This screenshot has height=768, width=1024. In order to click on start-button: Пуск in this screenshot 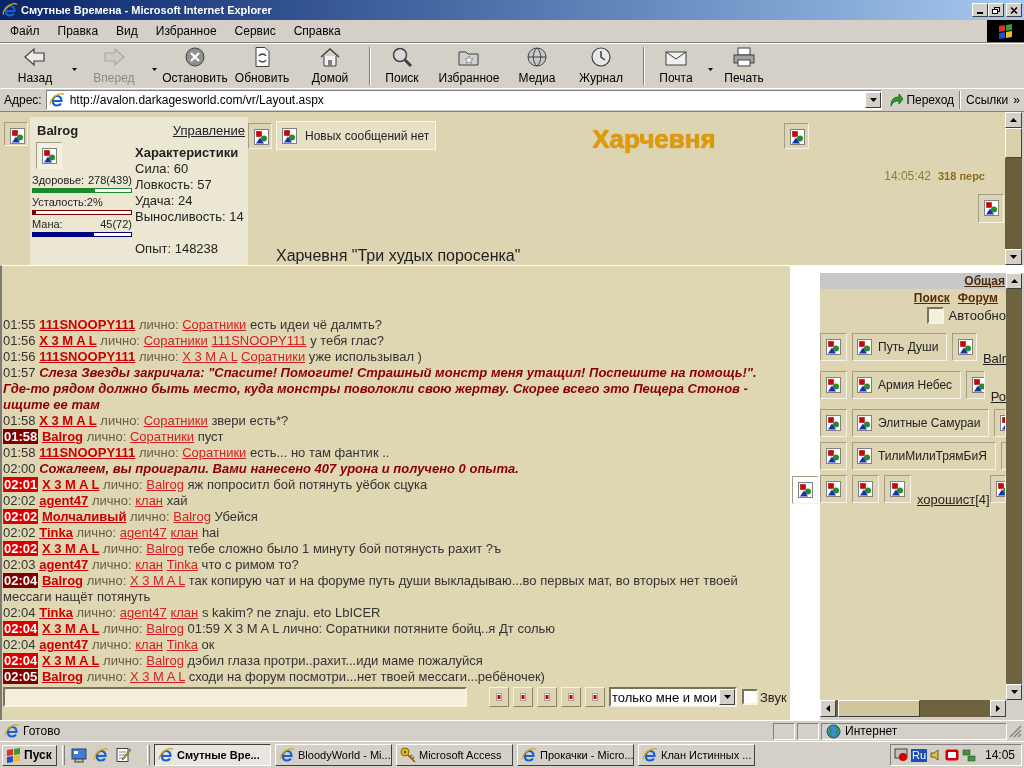, I will do `click(29, 755)`.